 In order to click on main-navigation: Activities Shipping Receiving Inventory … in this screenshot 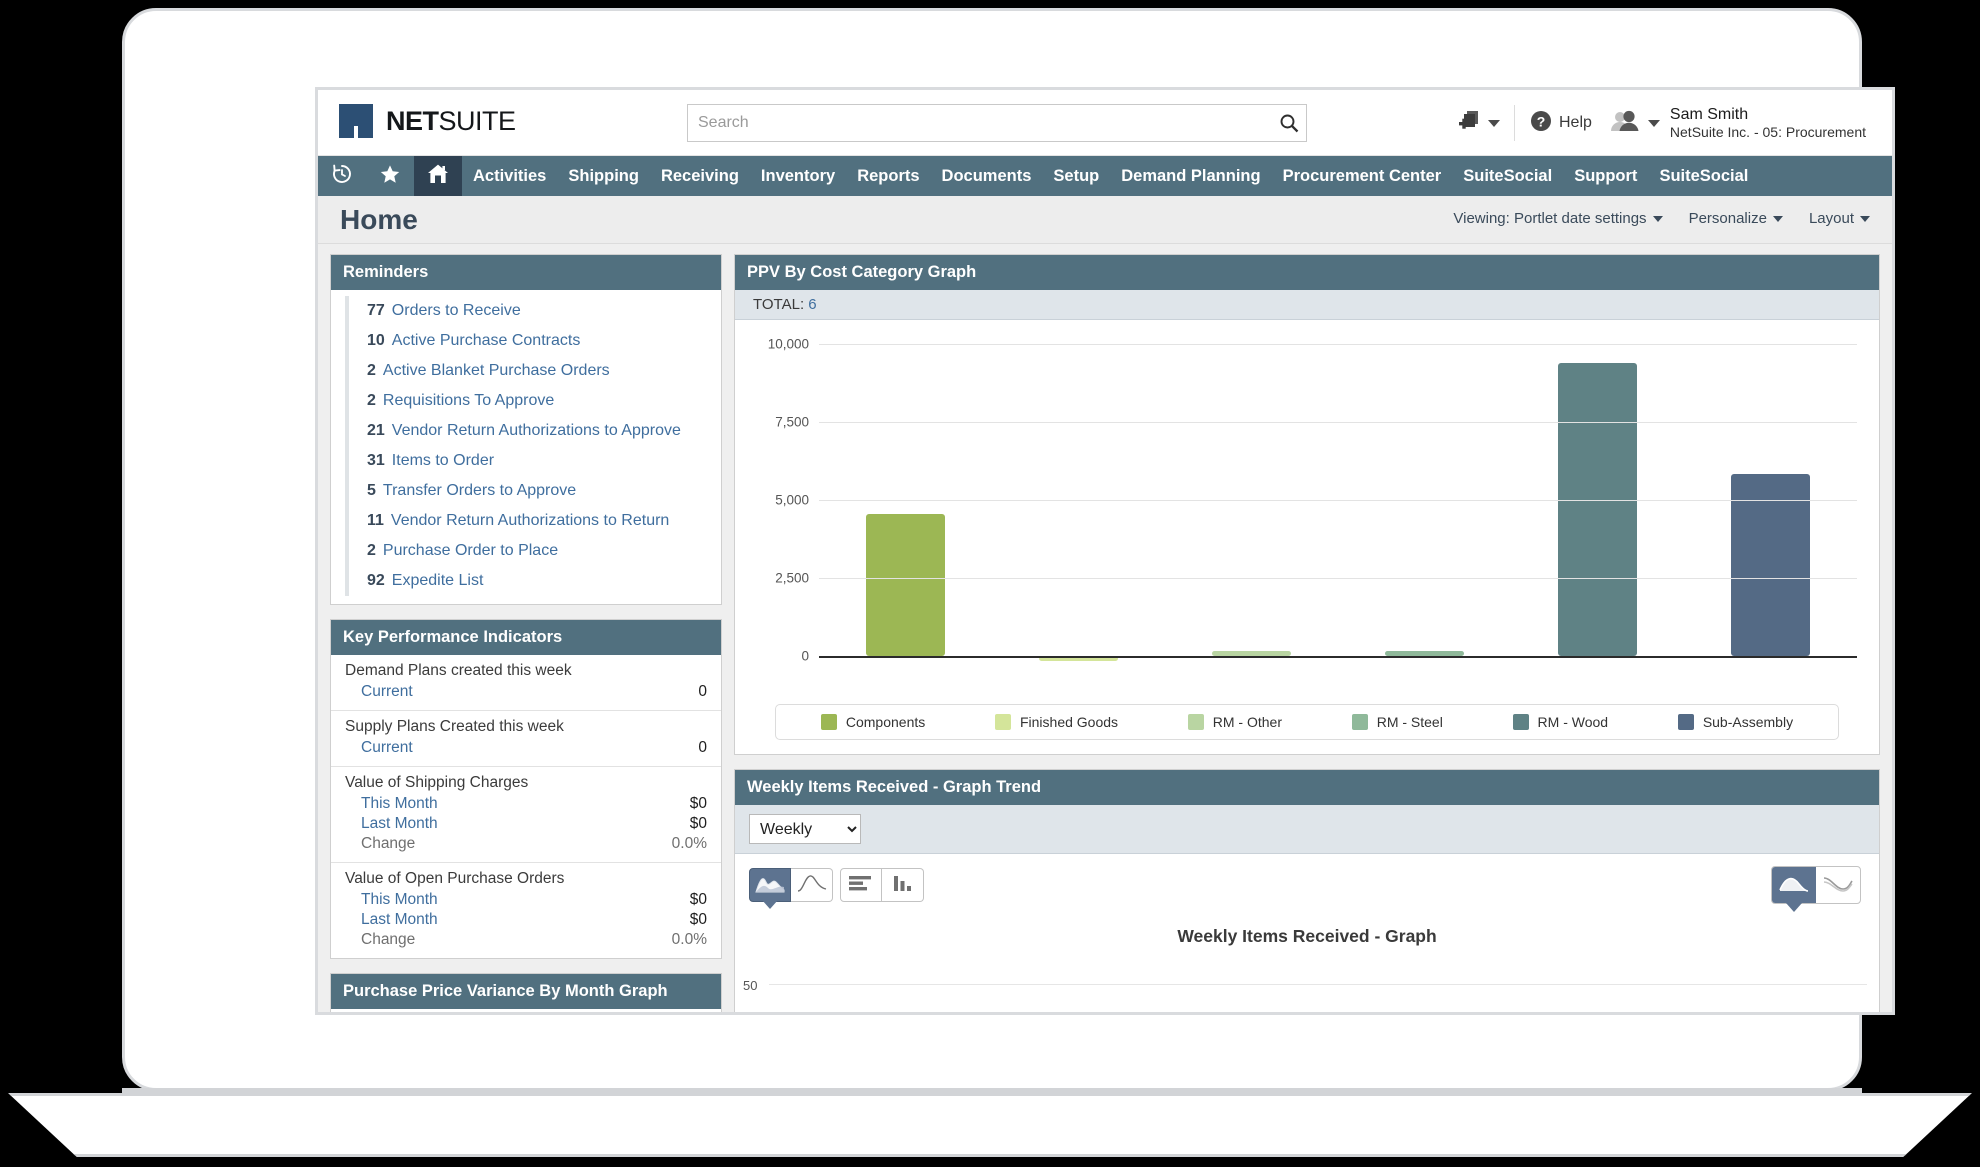, I will do `click(1105, 176)`.